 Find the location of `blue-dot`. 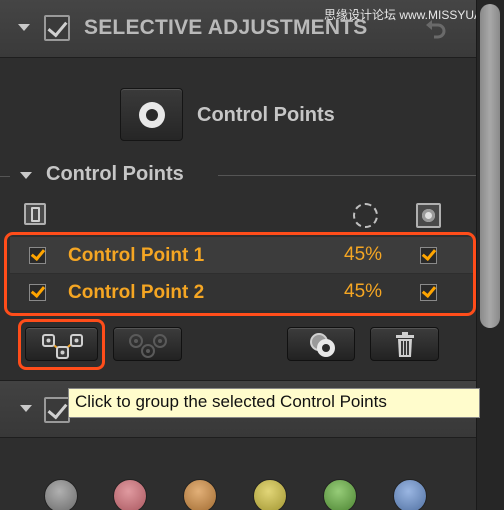

blue-dot is located at coordinates (410, 494).